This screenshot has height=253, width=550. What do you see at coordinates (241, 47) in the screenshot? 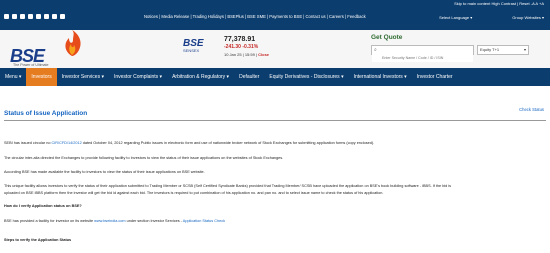
I see `index-change: -241.30 -0.31%` at bounding box center [241, 47].